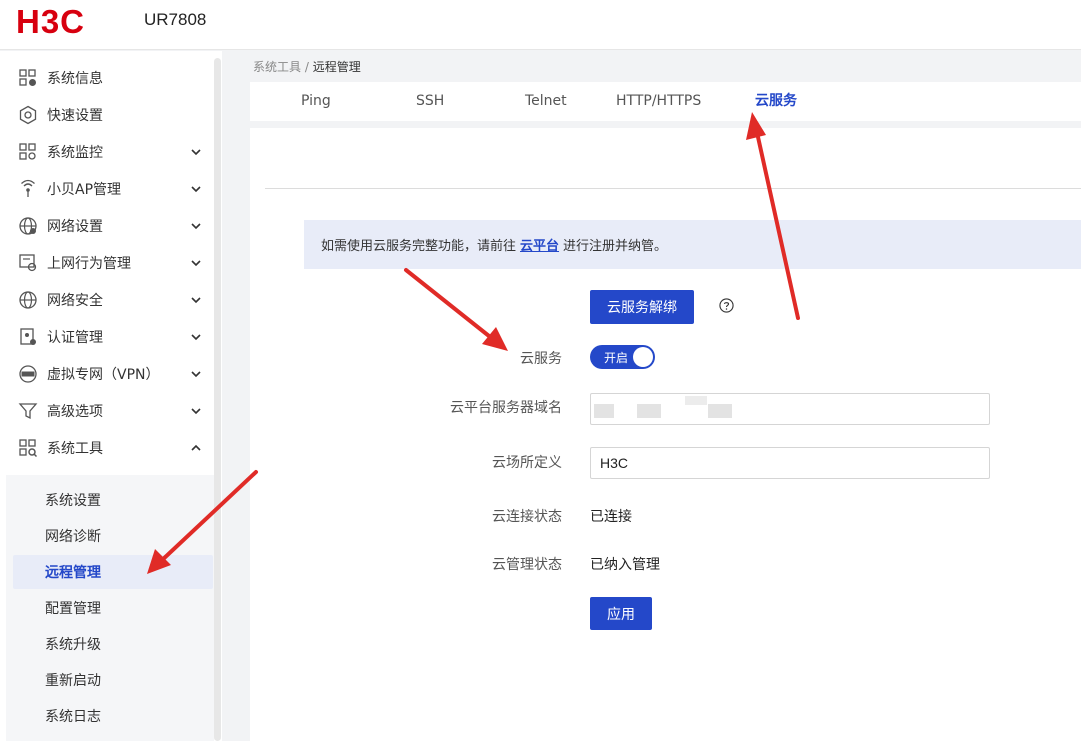  What do you see at coordinates (539, 244) in the screenshot?
I see `cloud-platform-link: 云平台` at bounding box center [539, 244].